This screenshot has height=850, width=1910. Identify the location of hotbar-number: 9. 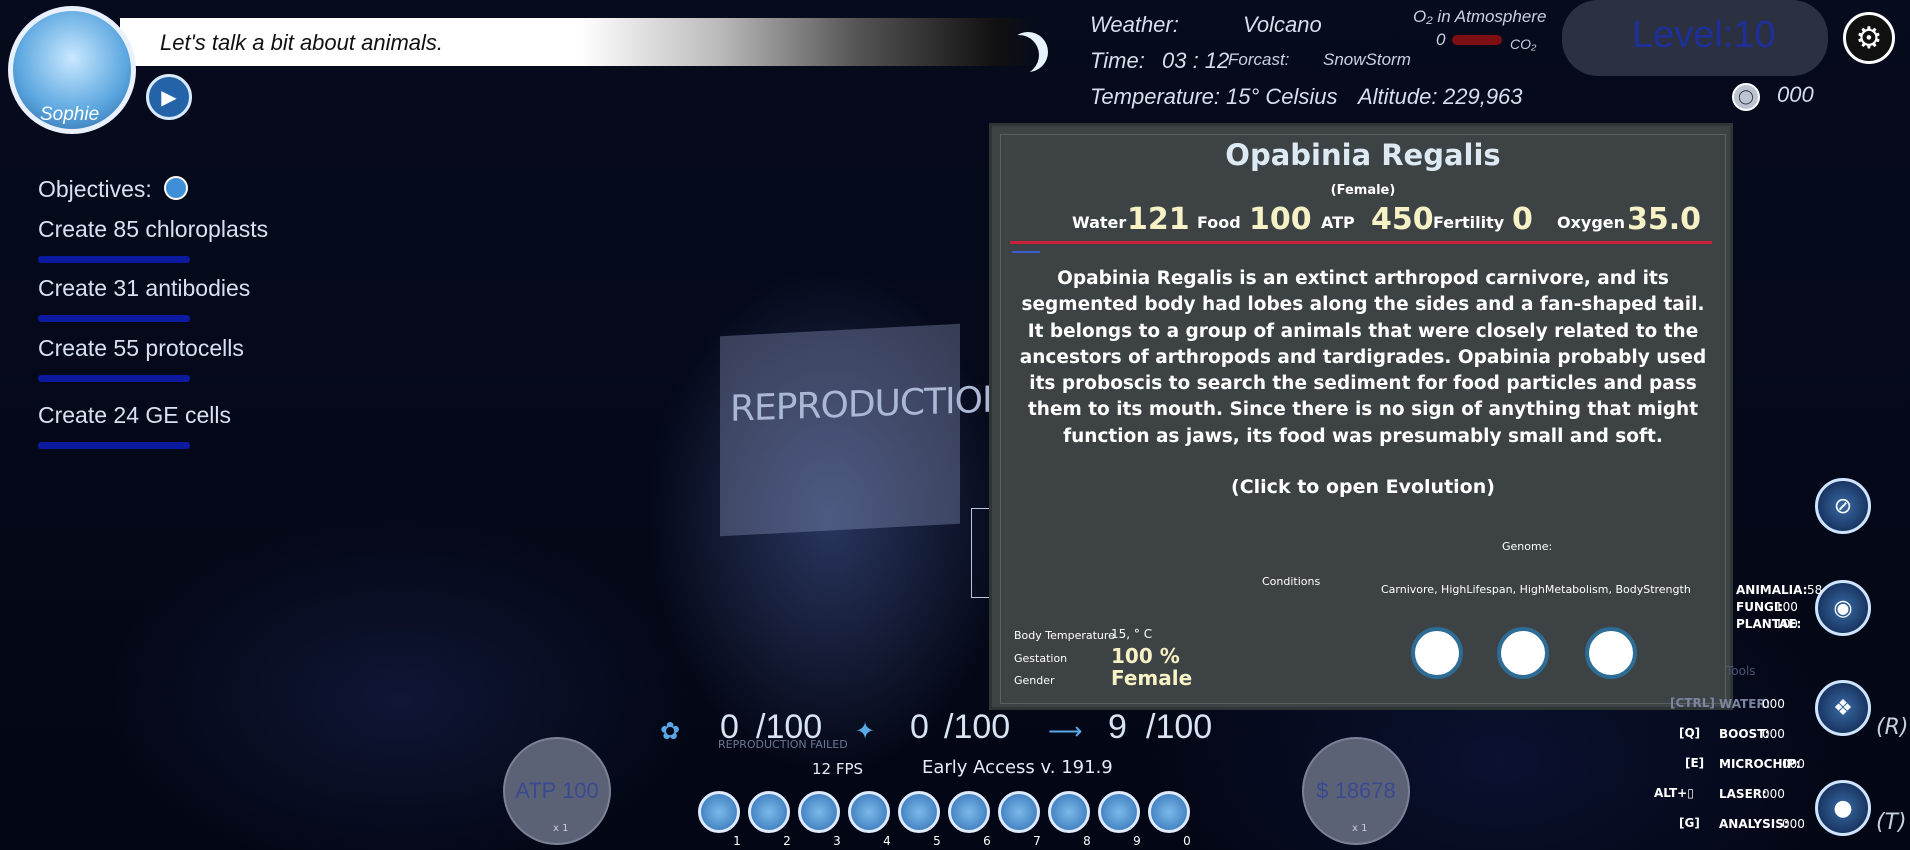
(1137, 841).